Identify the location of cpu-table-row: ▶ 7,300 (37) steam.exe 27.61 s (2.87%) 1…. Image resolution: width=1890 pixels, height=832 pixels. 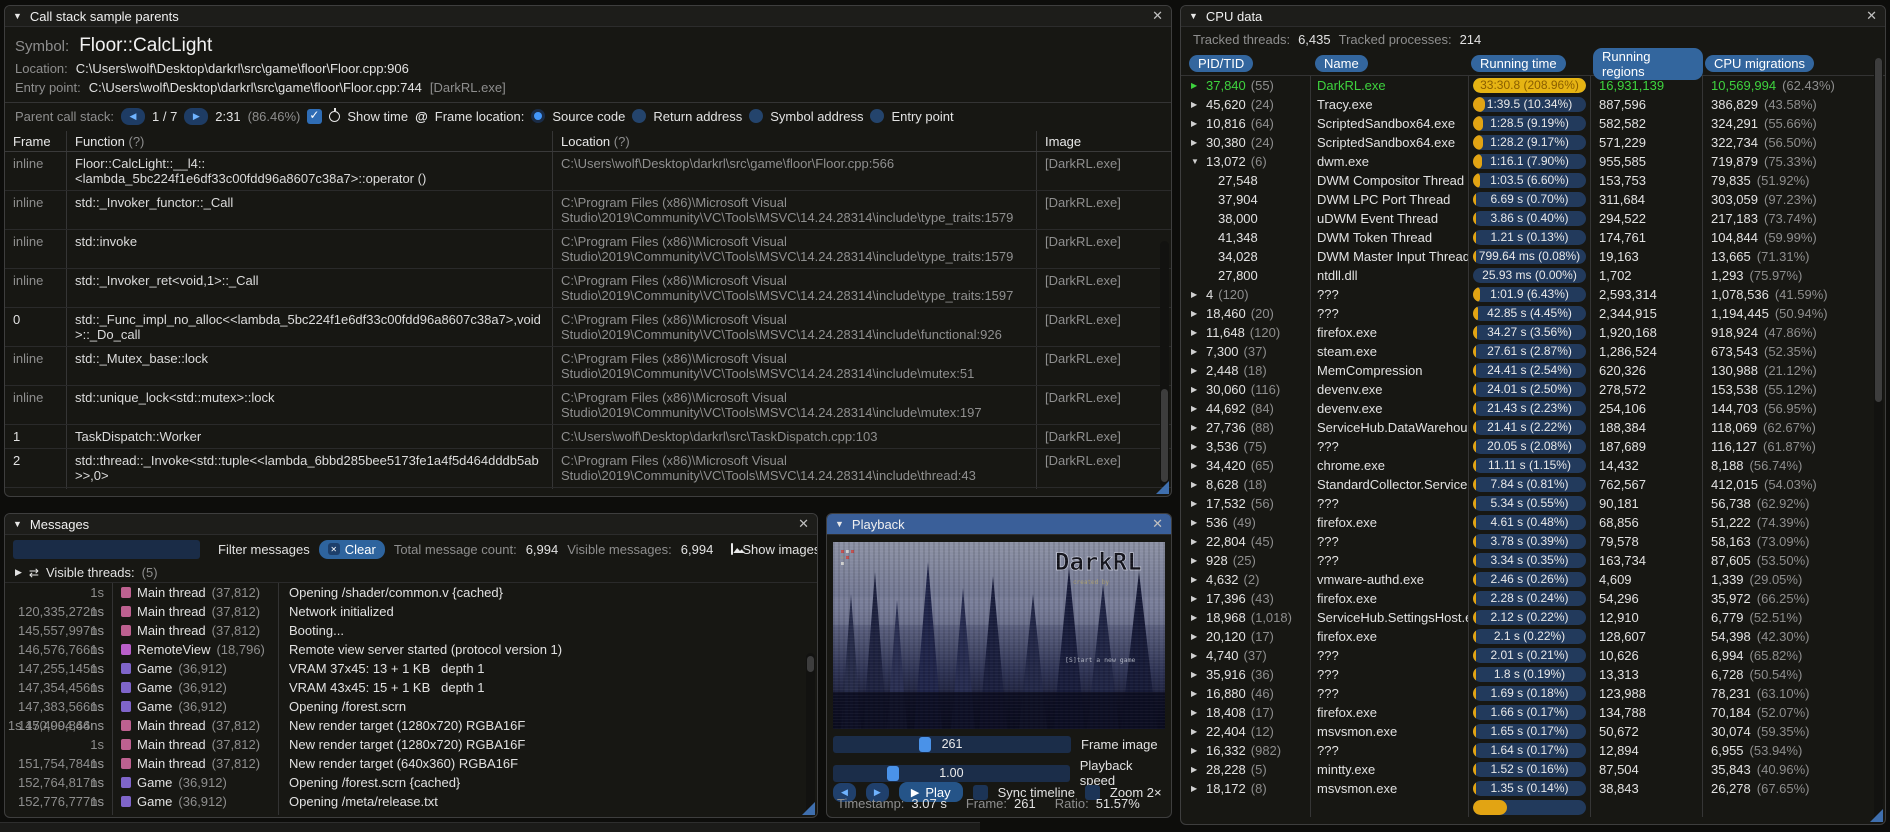
(1533, 351).